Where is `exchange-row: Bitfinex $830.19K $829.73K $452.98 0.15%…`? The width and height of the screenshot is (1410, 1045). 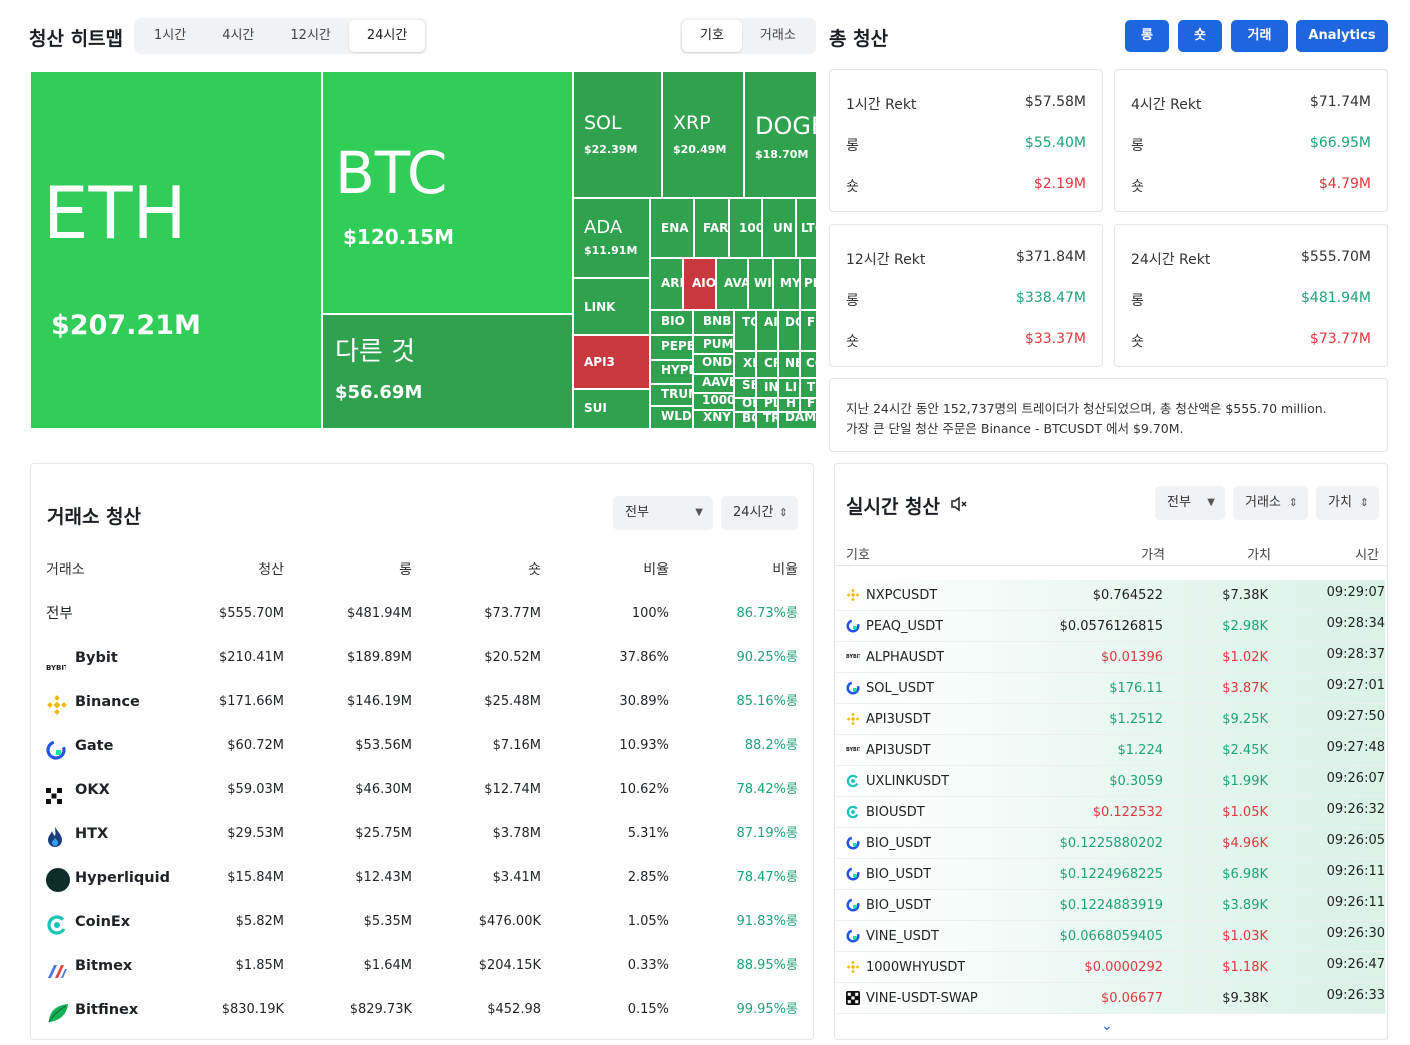 exchange-row: Bitfinex $830.19K $829.73K $452.98 0.15%… is located at coordinates (423, 1010).